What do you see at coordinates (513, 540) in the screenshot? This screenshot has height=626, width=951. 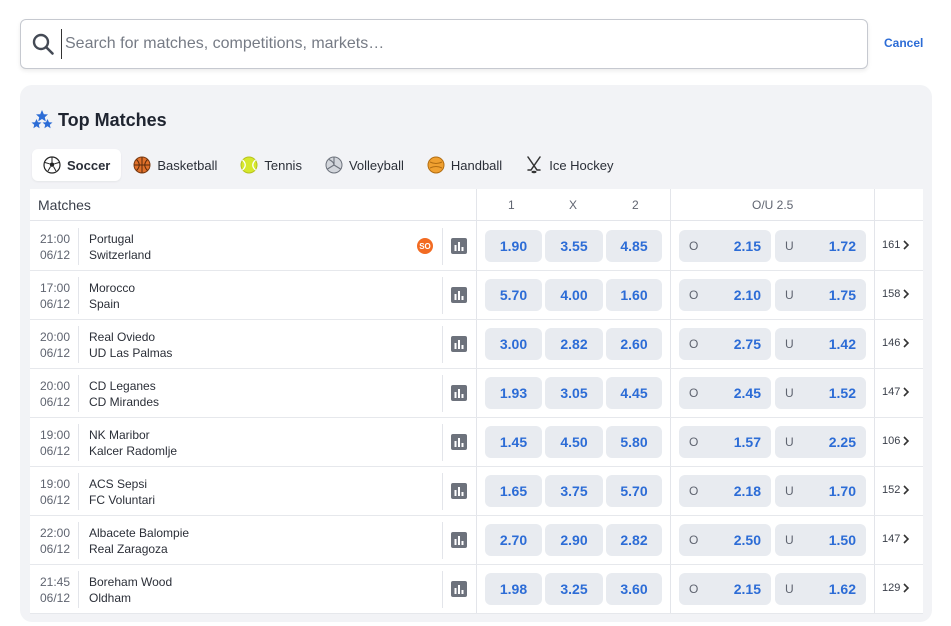 I see `odds-home-button: 2.70` at bounding box center [513, 540].